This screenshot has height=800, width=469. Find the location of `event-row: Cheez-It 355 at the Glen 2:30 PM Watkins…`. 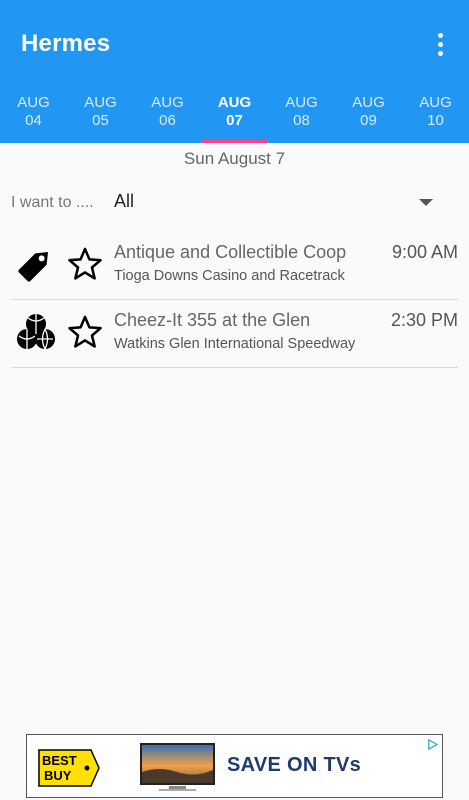

event-row: Cheez-It 355 at the Glen 2:30 PM Watkins… is located at coordinates (234, 333).